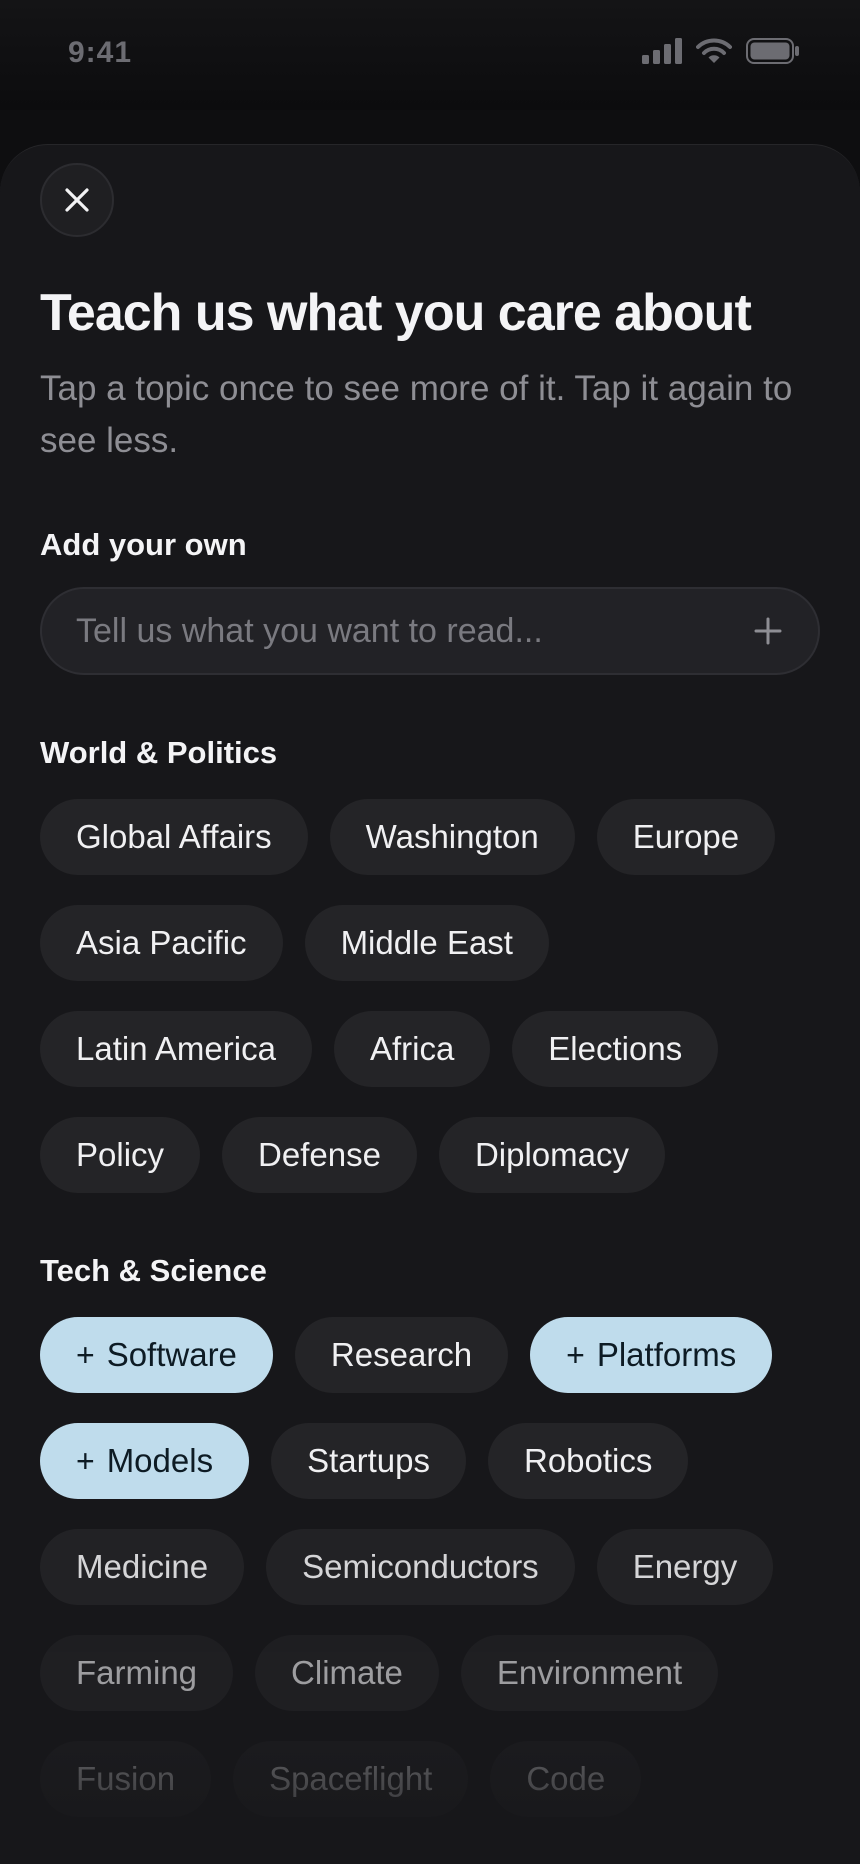 Image resolution: width=860 pixels, height=1864 pixels. I want to click on topic-chip: Fusion, so click(126, 1779).